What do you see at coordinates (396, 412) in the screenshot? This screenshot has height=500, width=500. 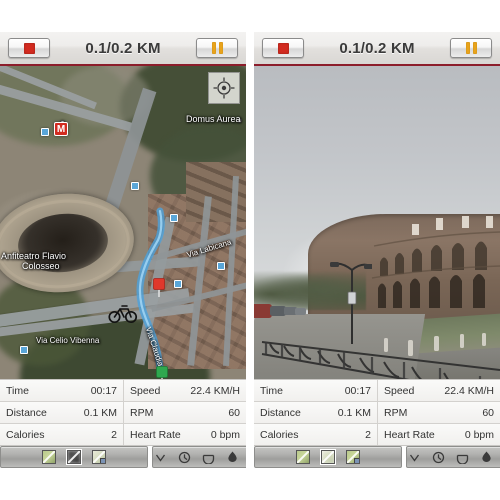 I see `stat-label: RPM` at bounding box center [396, 412].